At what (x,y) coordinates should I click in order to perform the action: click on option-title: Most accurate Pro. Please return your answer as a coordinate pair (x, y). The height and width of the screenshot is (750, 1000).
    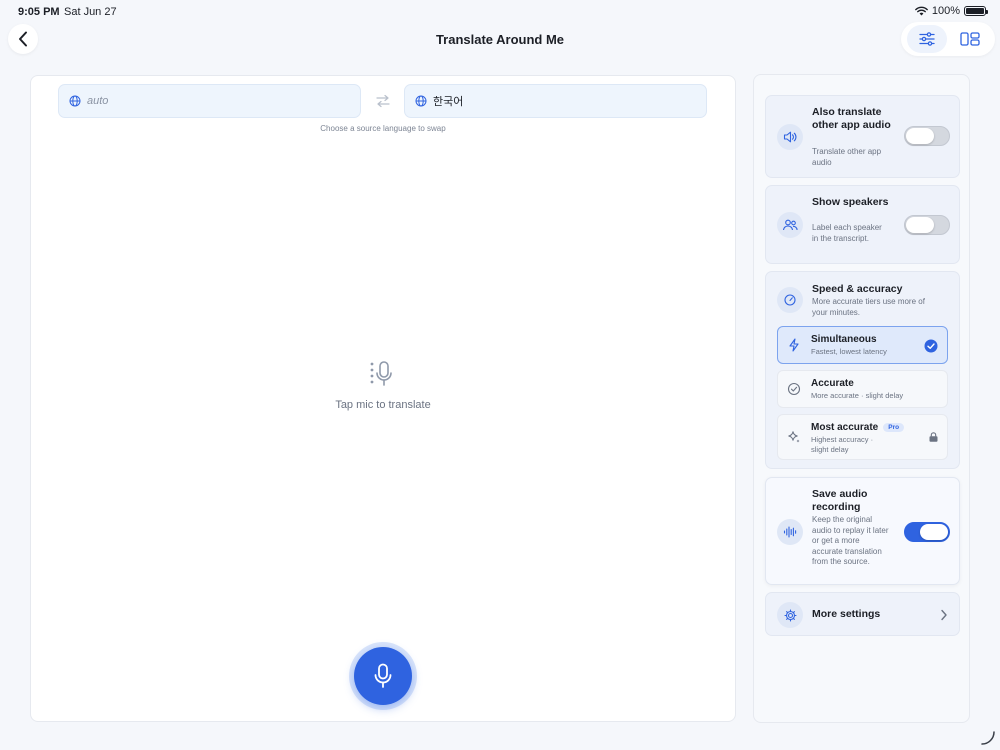
    Looking at the image, I should click on (858, 427).